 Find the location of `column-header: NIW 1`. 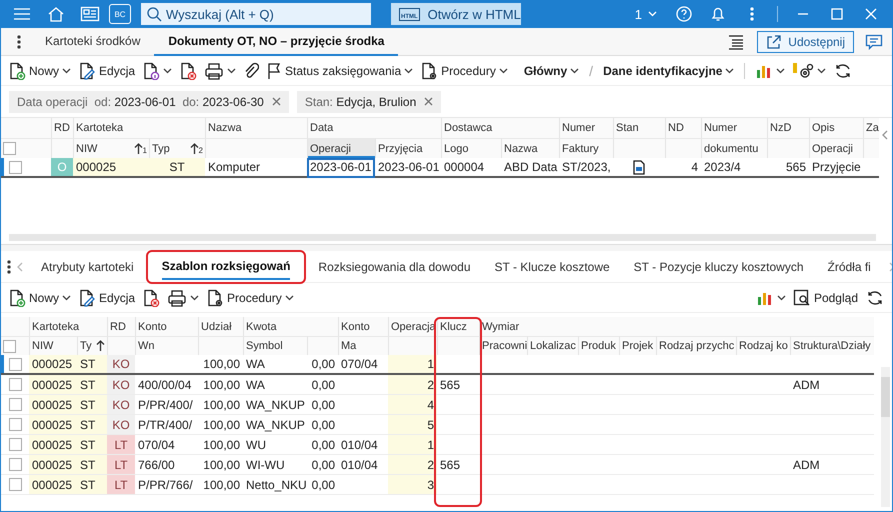

column-header: NIW 1 is located at coordinates (111, 148).